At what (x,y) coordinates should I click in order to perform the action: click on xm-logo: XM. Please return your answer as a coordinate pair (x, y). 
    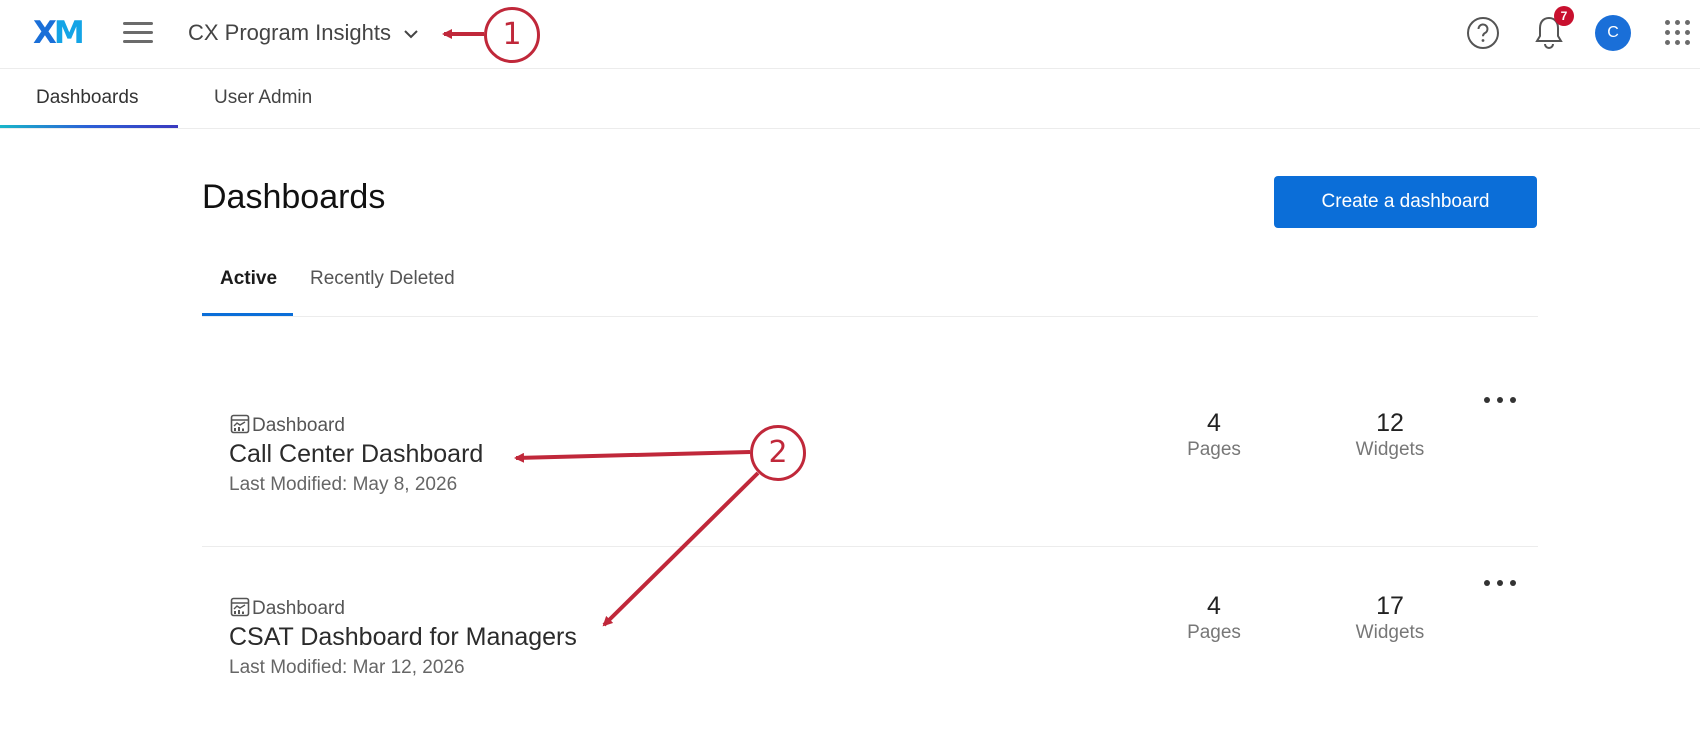
    Looking at the image, I should click on (59, 33).